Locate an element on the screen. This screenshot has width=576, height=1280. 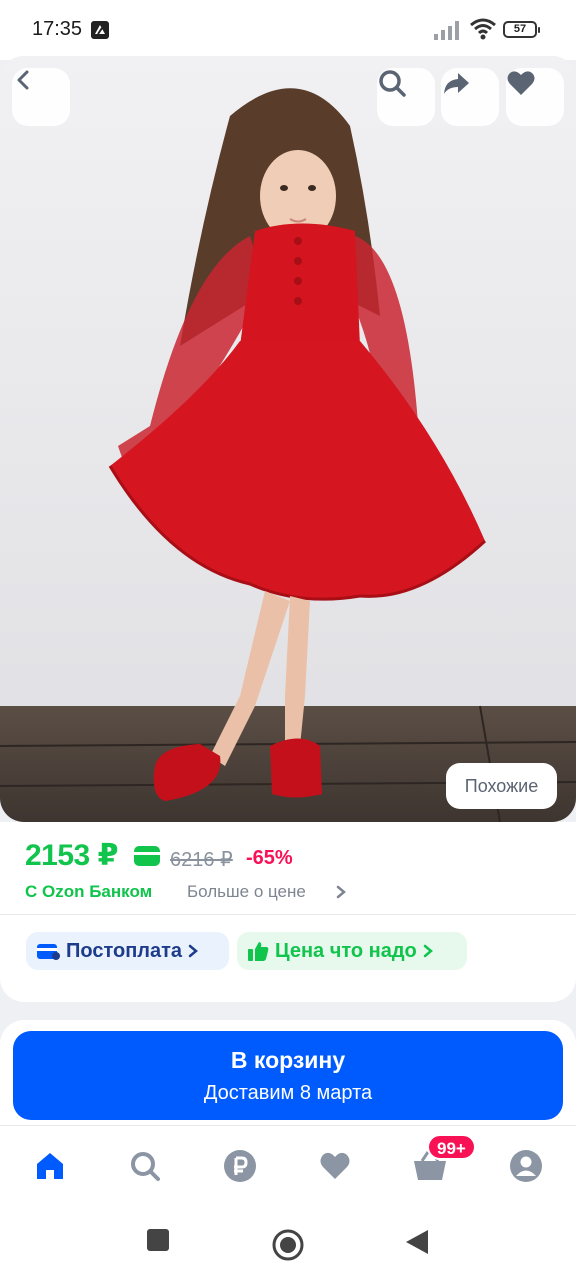
square-icon is located at coordinates (158, 1240).